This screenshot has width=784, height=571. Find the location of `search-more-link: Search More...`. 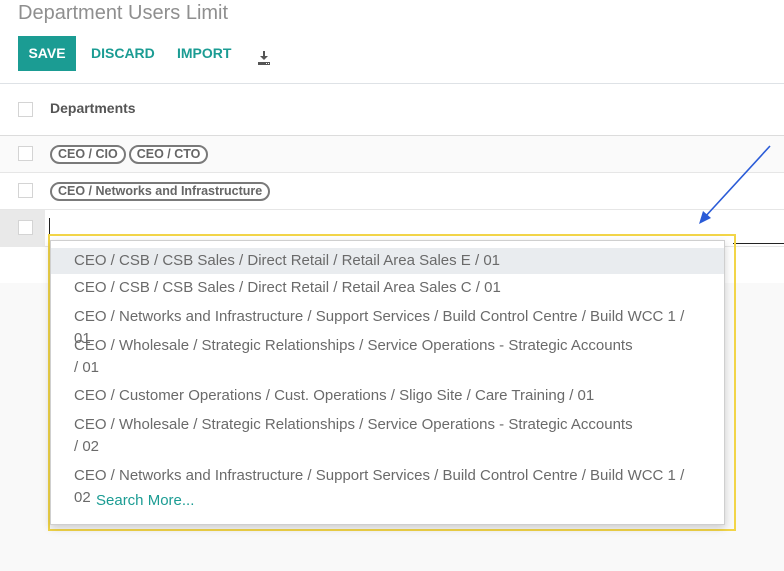

search-more-link: Search More... is located at coordinates (145, 500).